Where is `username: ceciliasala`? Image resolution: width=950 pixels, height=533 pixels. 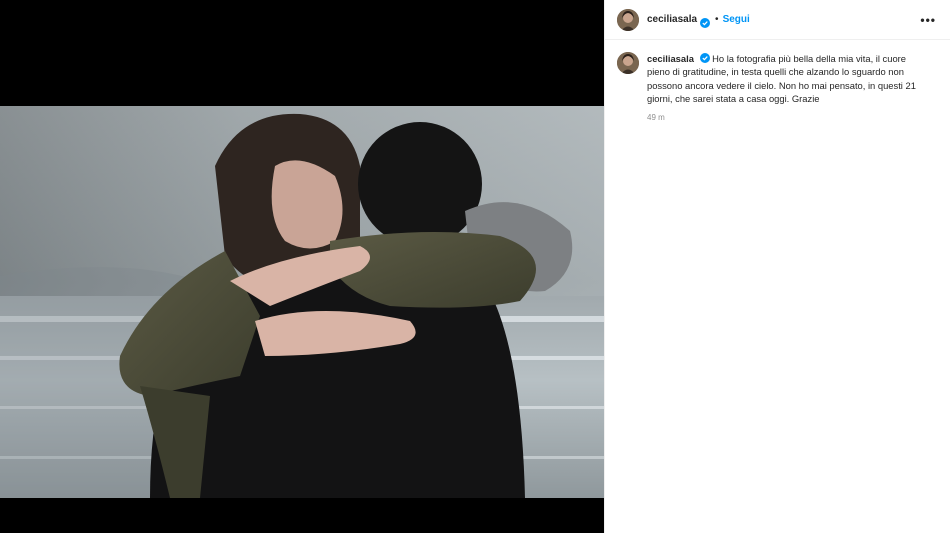 username: ceciliasala is located at coordinates (672, 19).